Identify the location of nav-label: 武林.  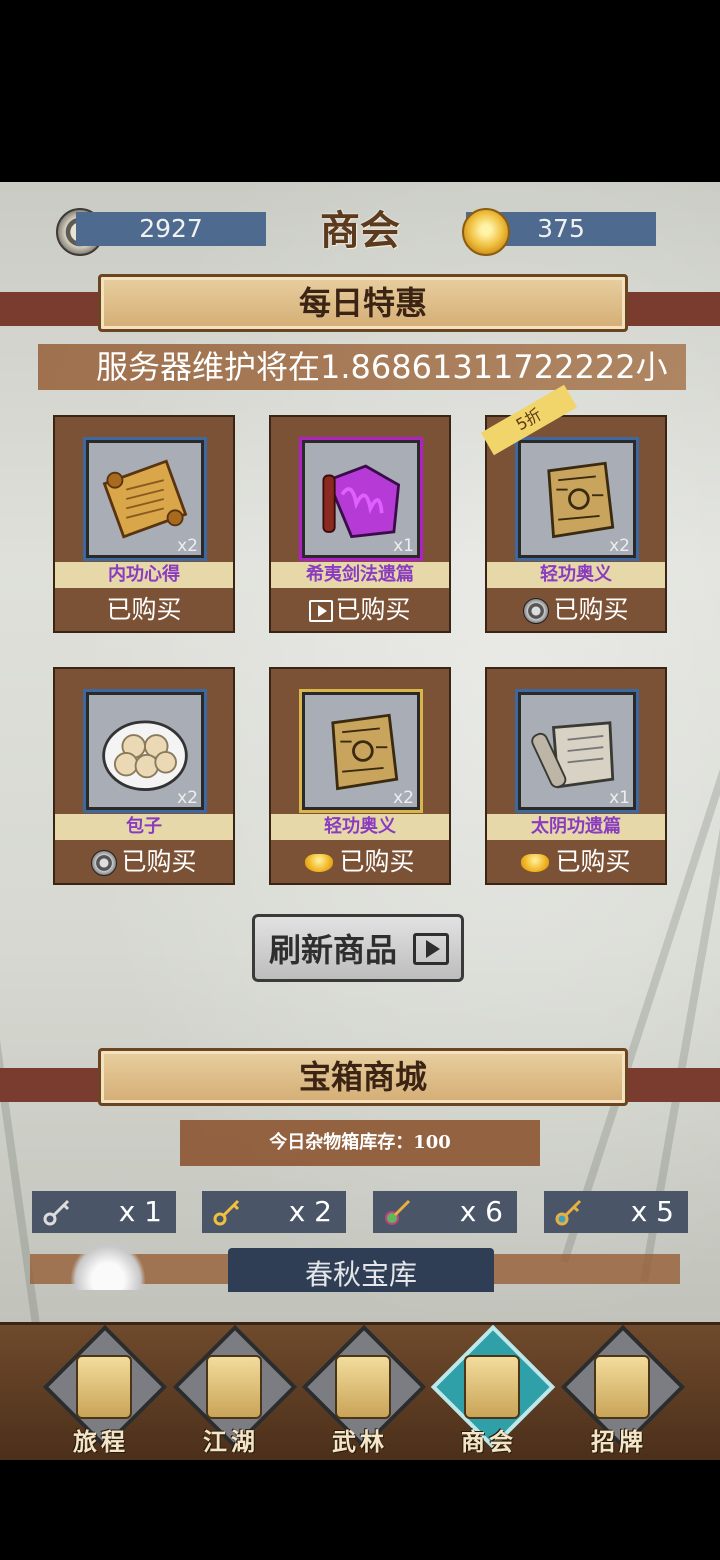
(360, 1441).